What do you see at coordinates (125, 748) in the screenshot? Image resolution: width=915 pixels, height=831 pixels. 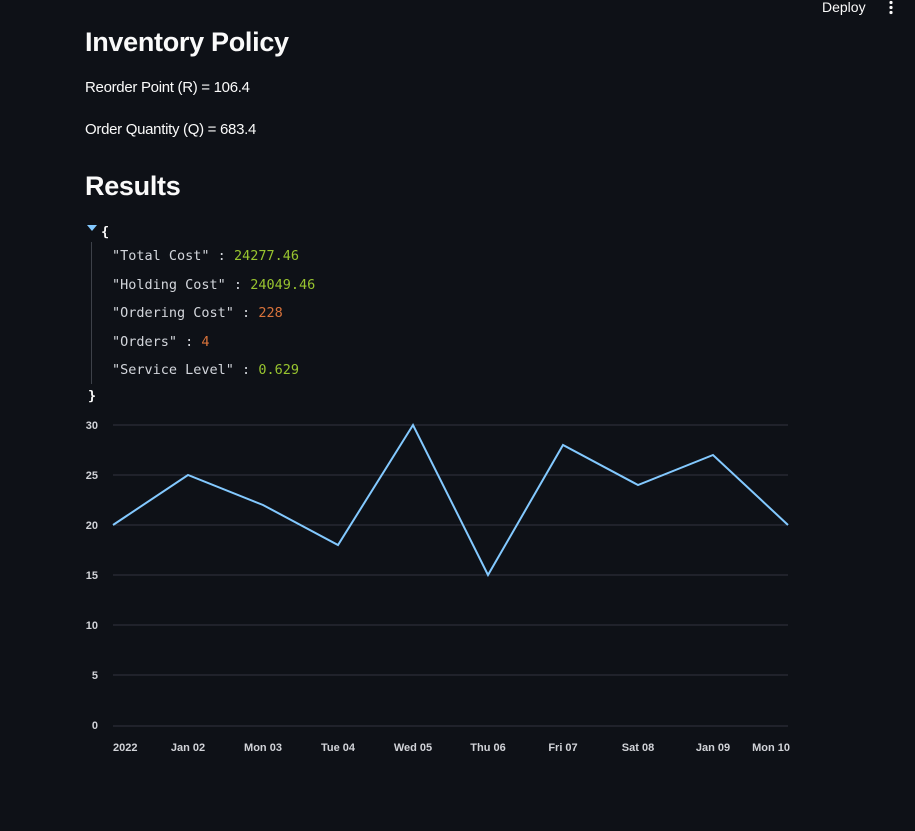 I see `x-tick-label: 2022` at bounding box center [125, 748].